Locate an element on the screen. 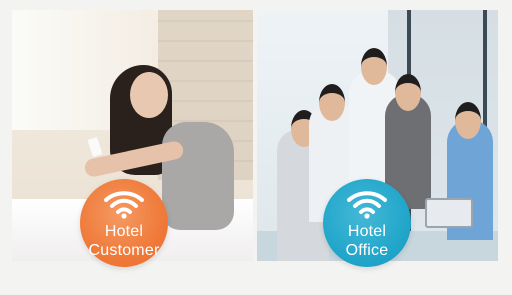  badge-label-line2: Office is located at coordinates (367, 250).